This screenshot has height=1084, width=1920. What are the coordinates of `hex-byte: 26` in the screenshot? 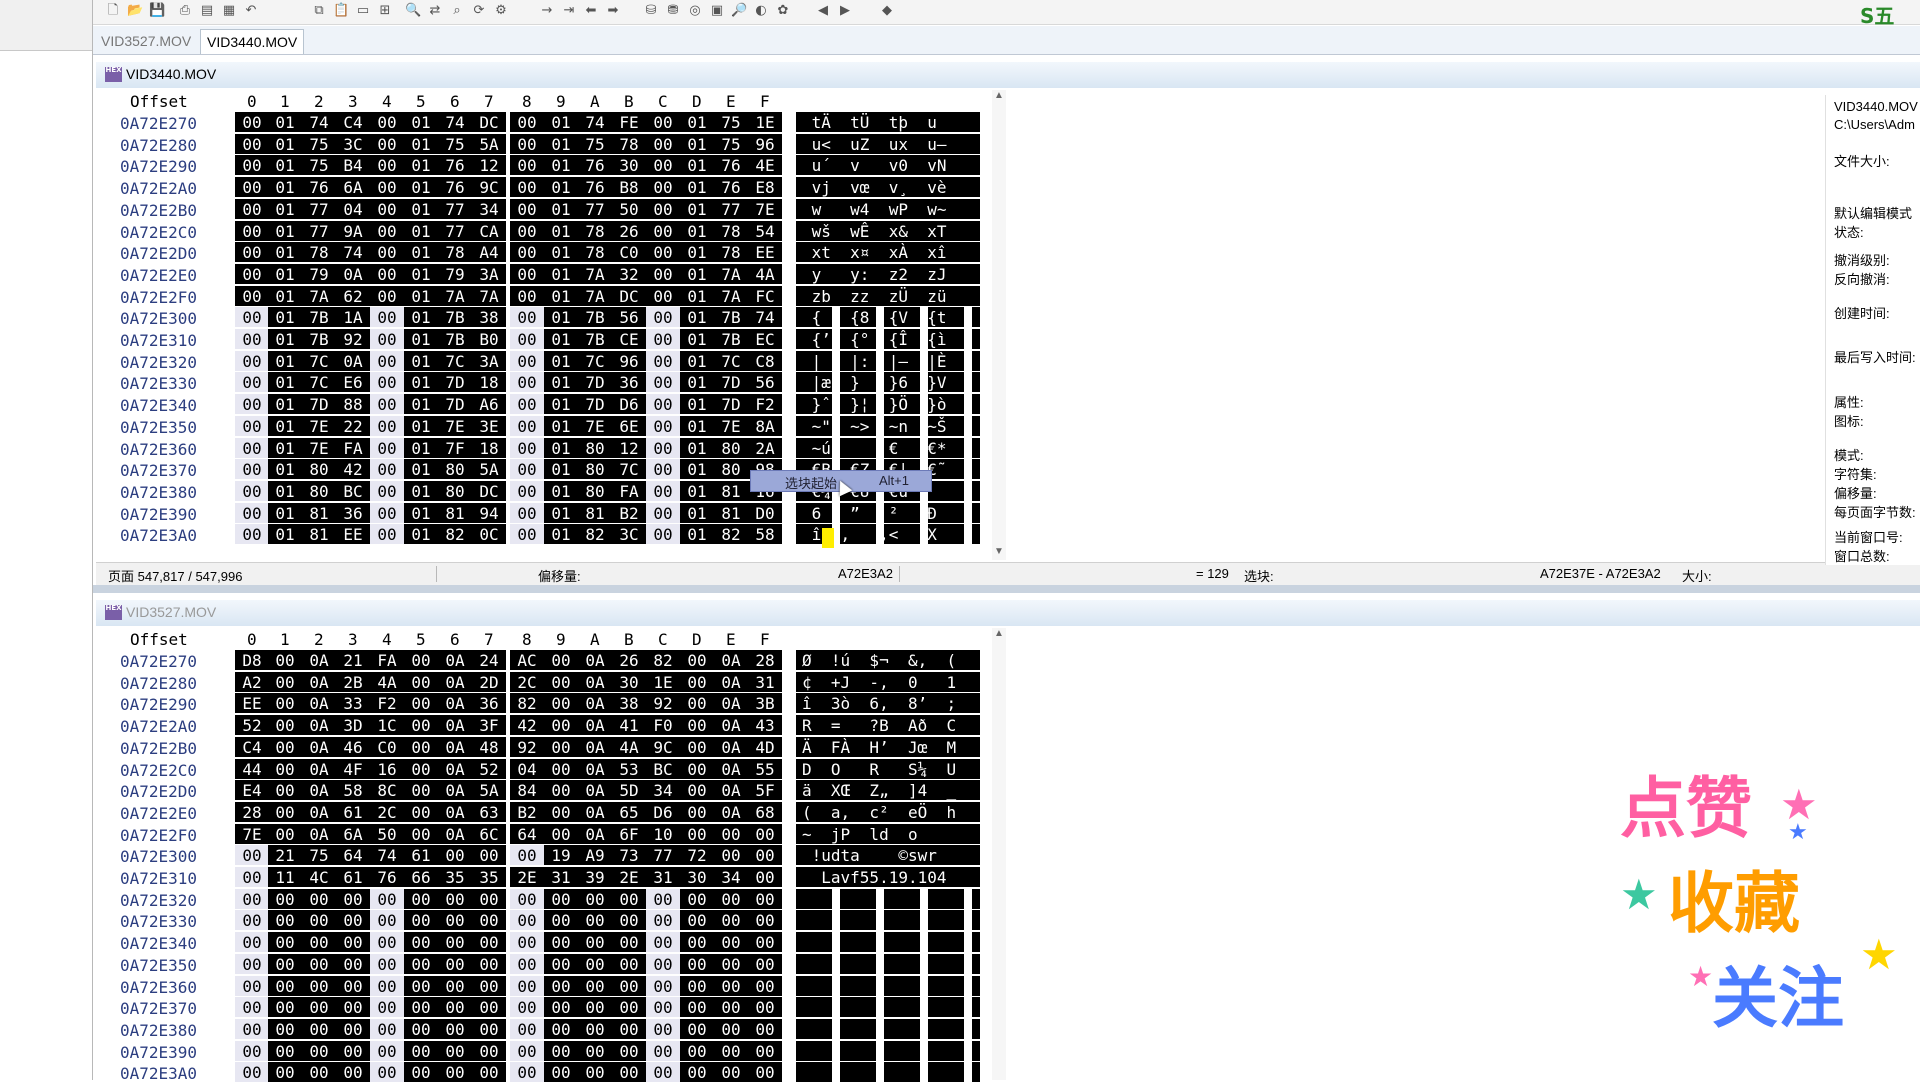 It's located at (629, 230).